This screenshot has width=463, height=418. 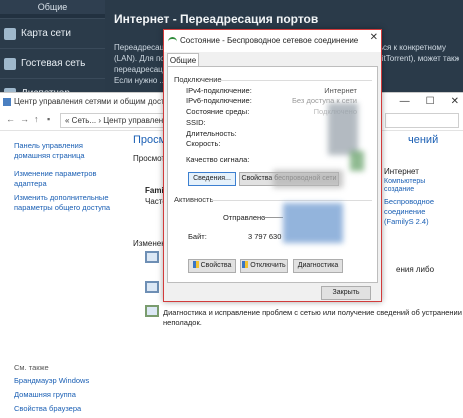 What do you see at coordinates (7, 102) in the screenshot?
I see `control-panel-icon` at bounding box center [7, 102].